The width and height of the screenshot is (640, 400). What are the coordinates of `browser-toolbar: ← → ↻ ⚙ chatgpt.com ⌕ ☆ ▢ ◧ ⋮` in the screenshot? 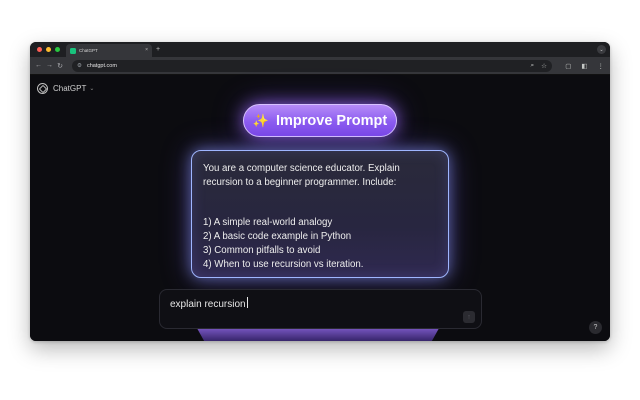 It's located at (320, 66).